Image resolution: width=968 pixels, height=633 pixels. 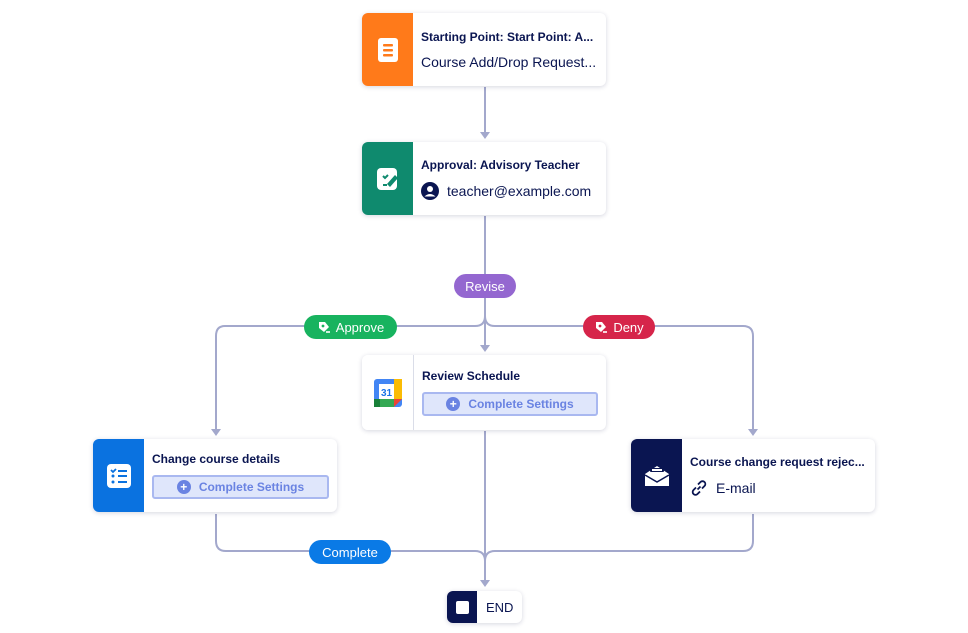 I want to click on branch-label: Revise, so click(x=485, y=286).